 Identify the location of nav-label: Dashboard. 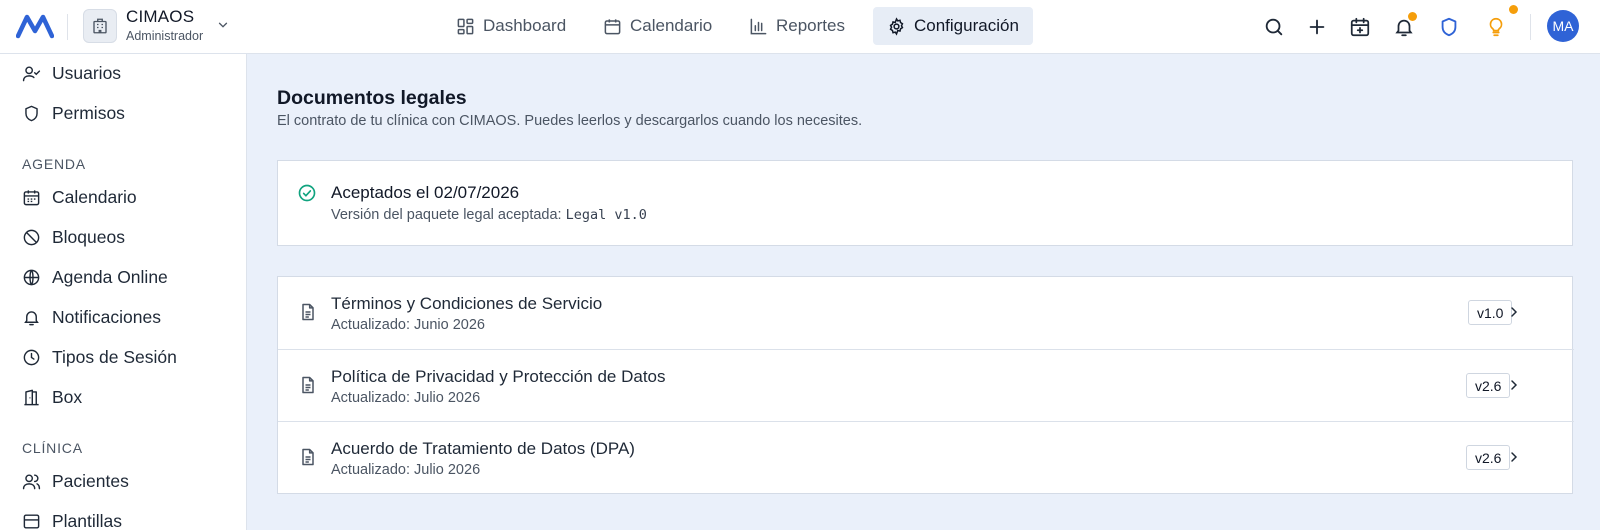
(525, 25).